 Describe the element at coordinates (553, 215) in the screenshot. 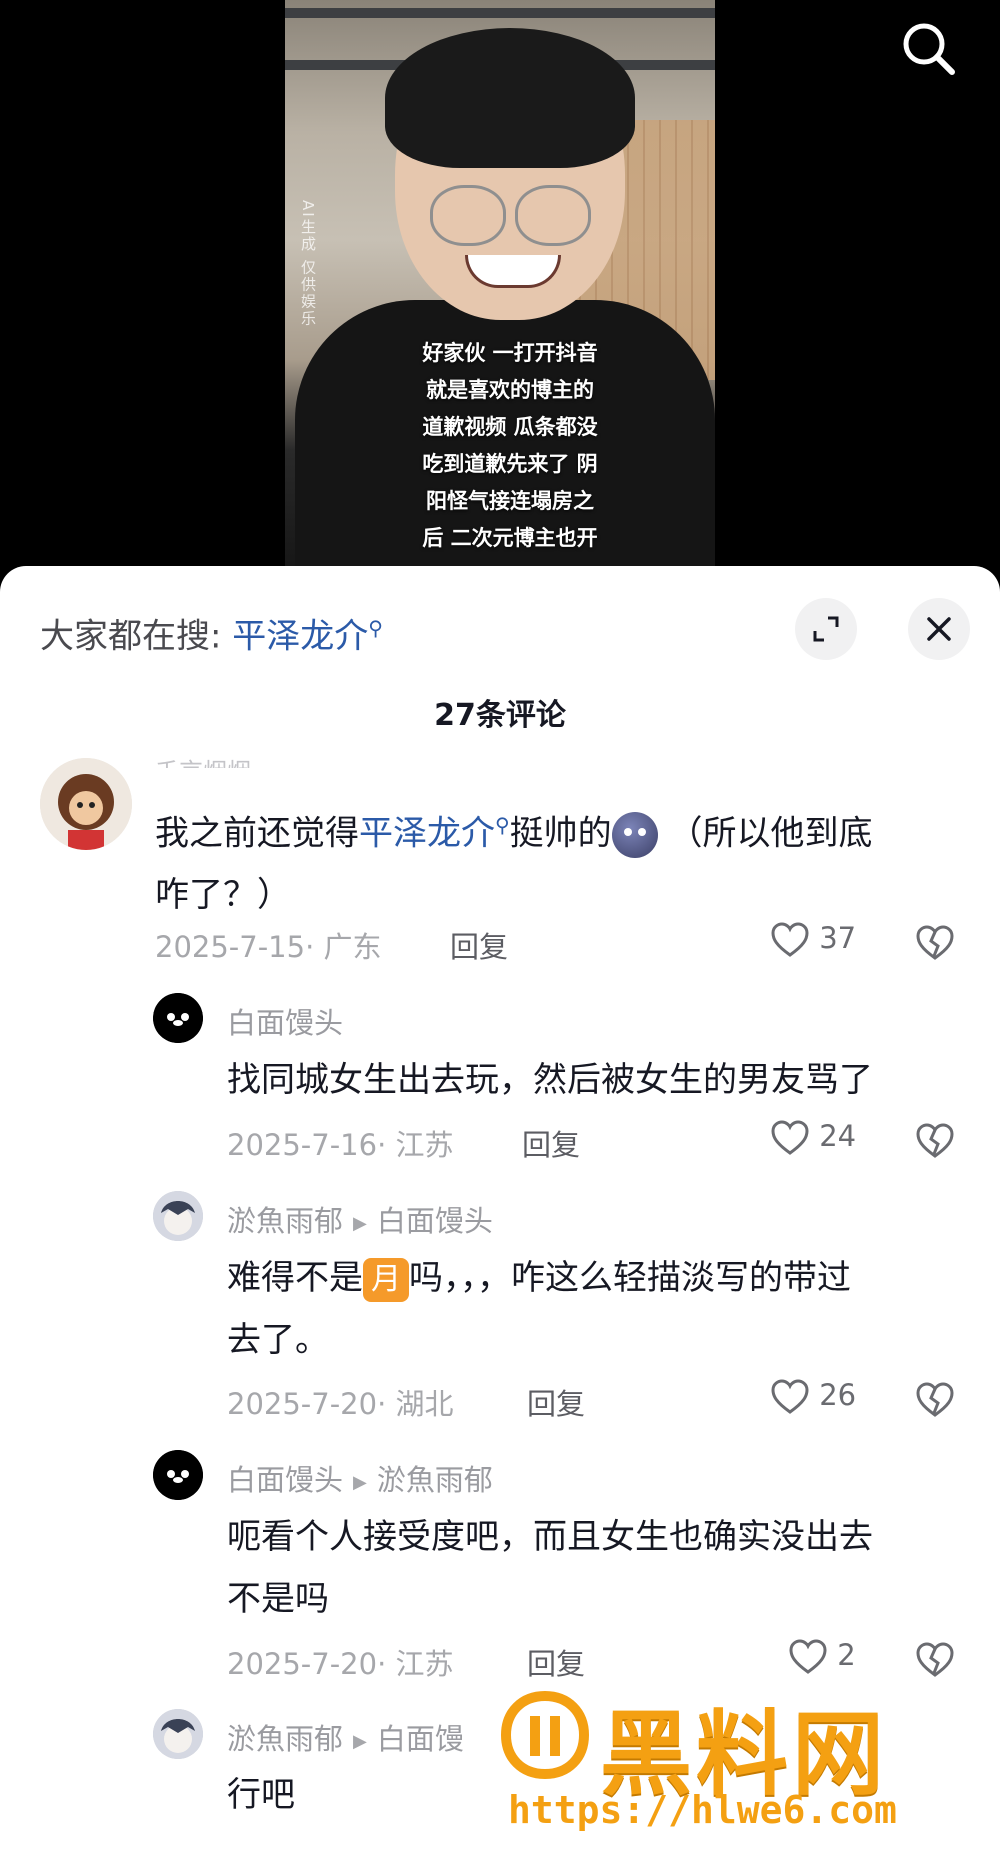

I see `glasses-right` at that location.